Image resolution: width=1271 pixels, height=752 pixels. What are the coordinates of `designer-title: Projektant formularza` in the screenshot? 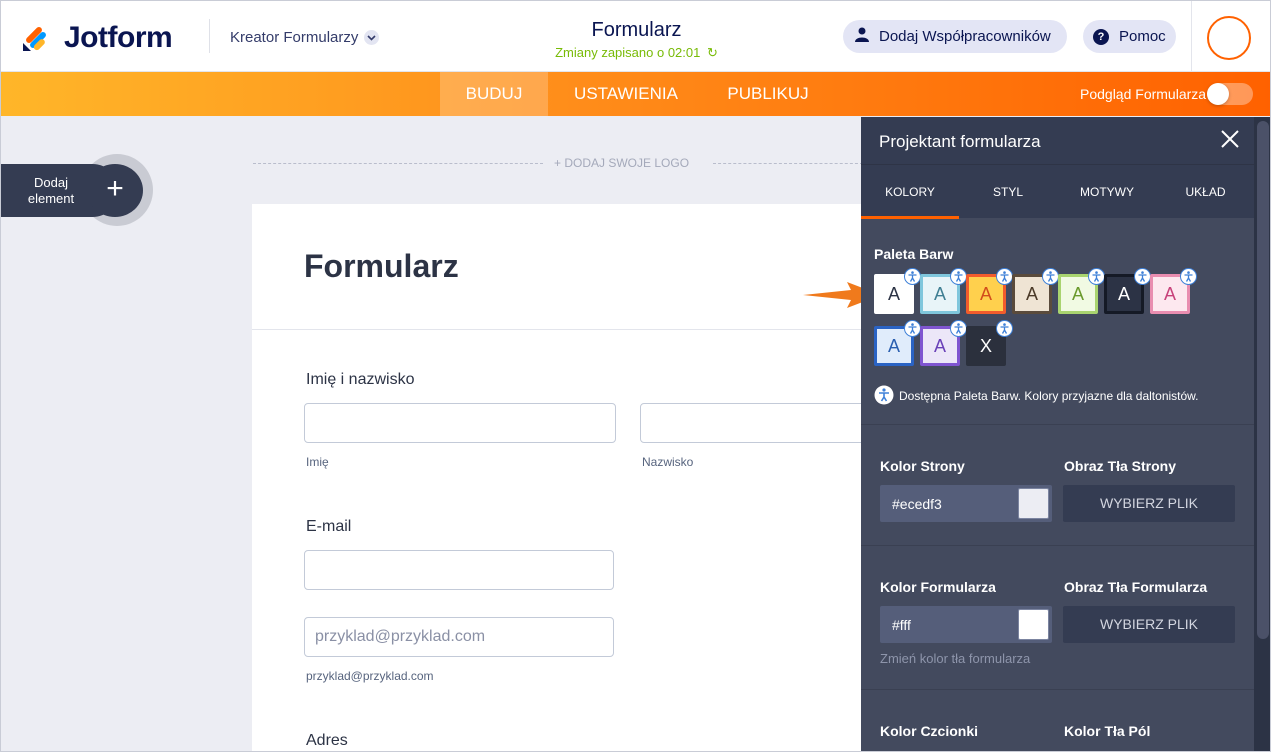 It's located at (960, 141).